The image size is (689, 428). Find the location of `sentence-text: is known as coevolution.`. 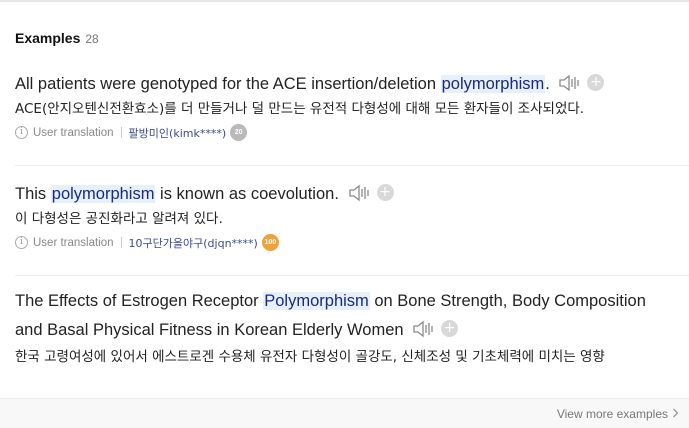

sentence-text: is known as coevolution. is located at coordinates (247, 194).